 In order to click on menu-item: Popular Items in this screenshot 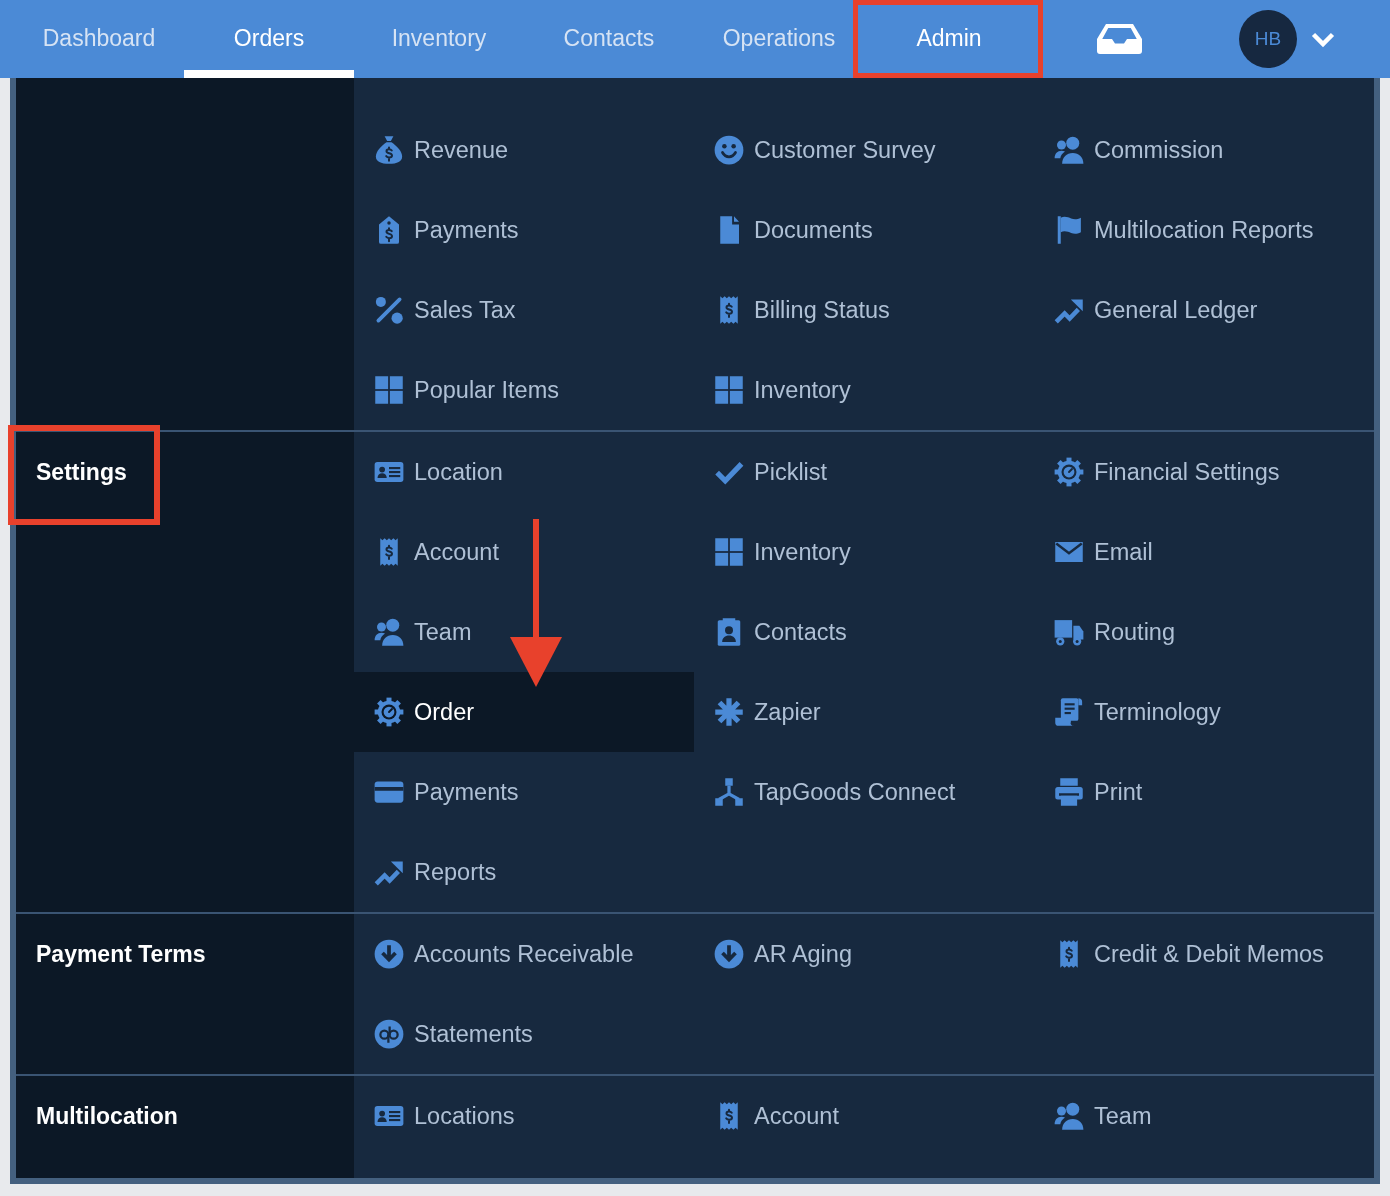, I will do `click(524, 390)`.